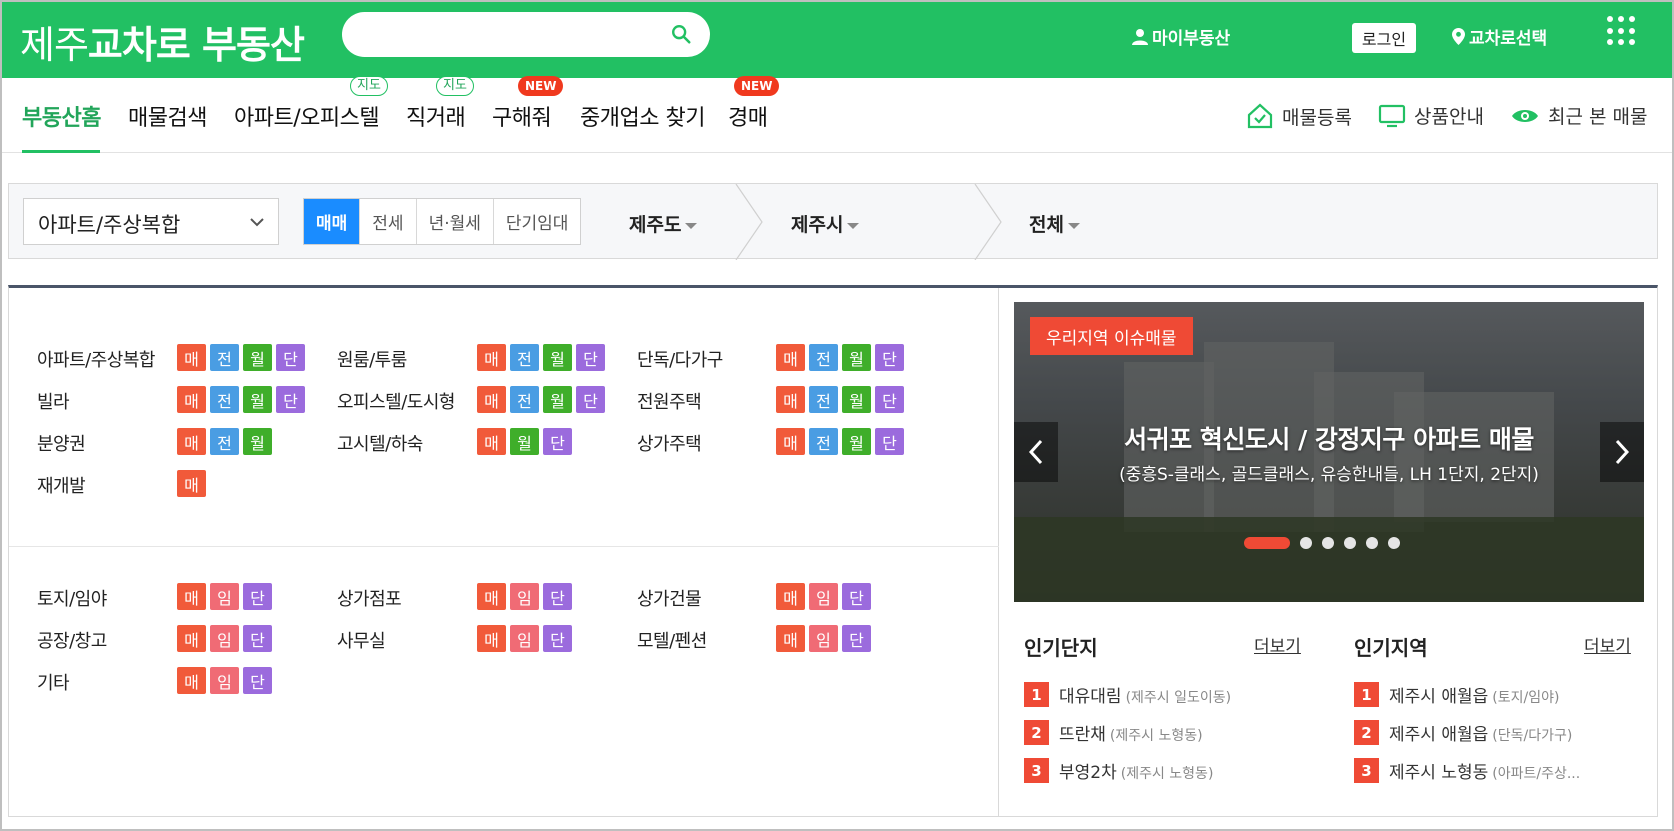  What do you see at coordinates (1181, 36) in the screenshot?
I see `my-realestate-link: 마이부동산` at bounding box center [1181, 36].